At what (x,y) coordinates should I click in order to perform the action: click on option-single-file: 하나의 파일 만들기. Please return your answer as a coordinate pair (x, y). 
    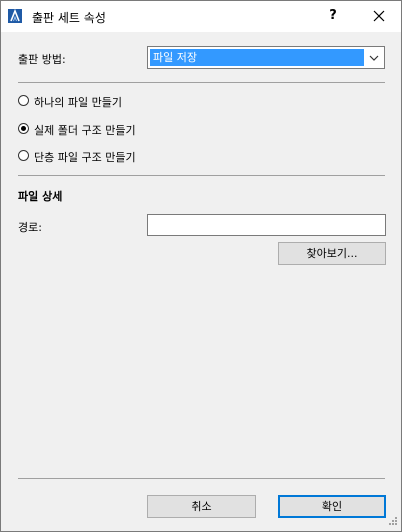
    Looking at the image, I should click on (118, 102).